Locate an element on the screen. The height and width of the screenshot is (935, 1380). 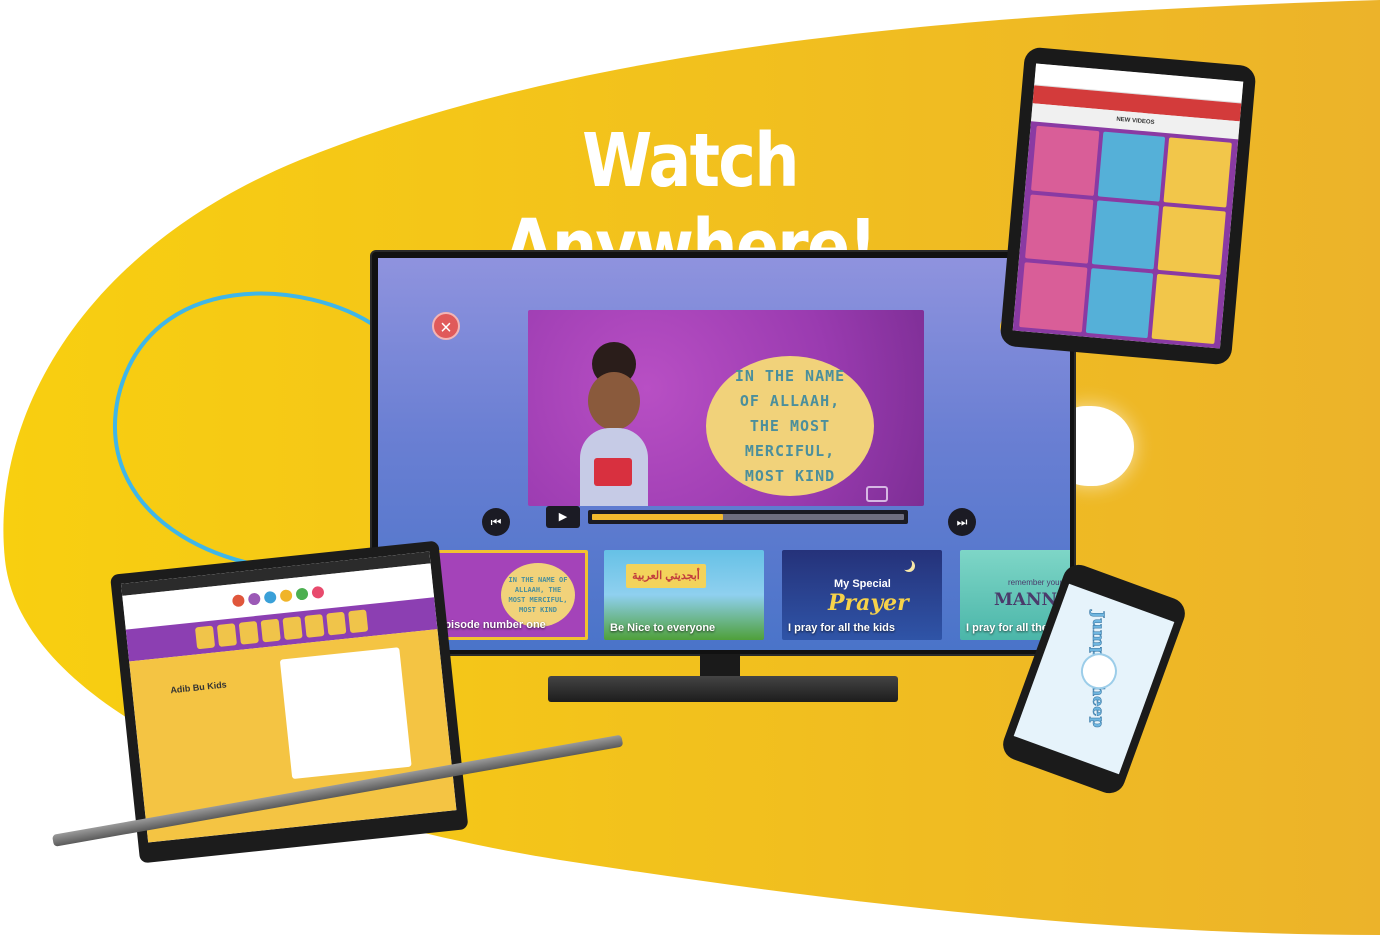
tablet-video-grid is located at coordinates (1125, 235).